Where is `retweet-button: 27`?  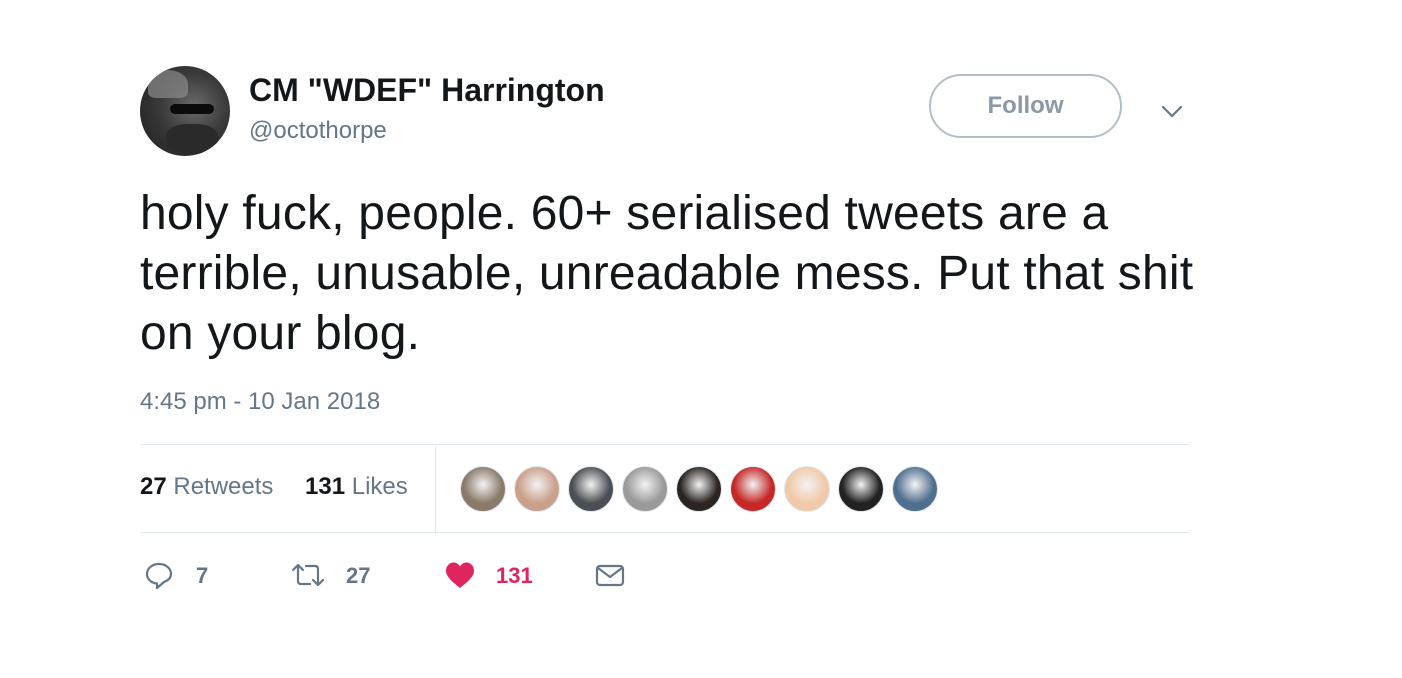
retweet-button: 27 is located at coordinates (340, 576).